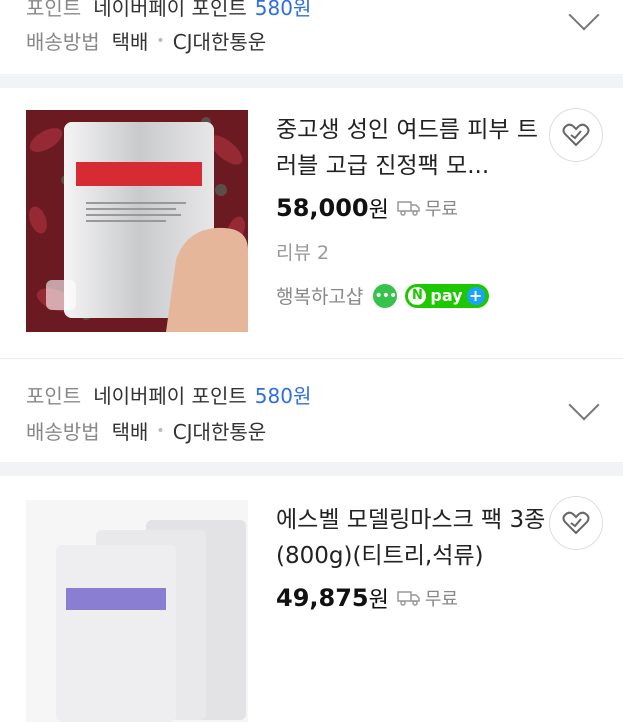 The image size is (623, 722). What do you see at coordinates (411, 538) in the screenshot?
I see `product-title: 에스벨 모델링마스크 팩 3종 (800g)(티트리,석류)` at bounding box center [411, 538].